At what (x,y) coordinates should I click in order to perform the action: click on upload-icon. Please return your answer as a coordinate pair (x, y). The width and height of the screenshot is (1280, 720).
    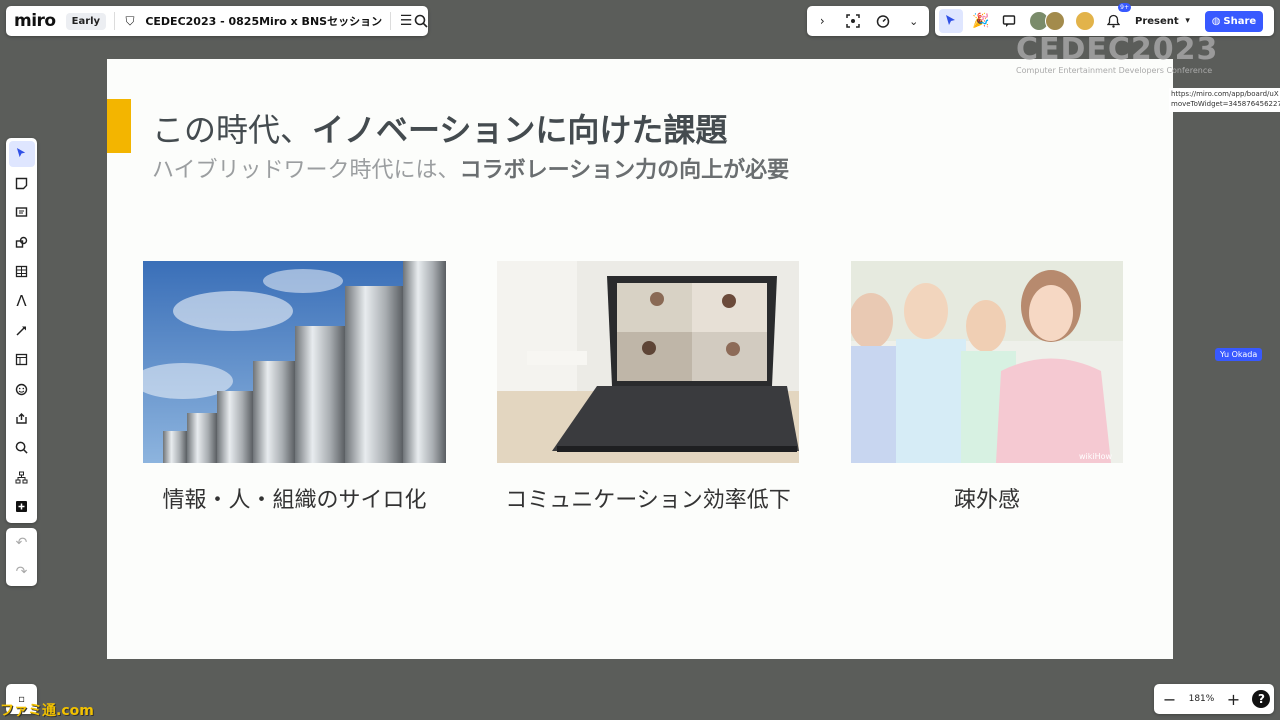
    Looking at the image, I should click on (22, 419).